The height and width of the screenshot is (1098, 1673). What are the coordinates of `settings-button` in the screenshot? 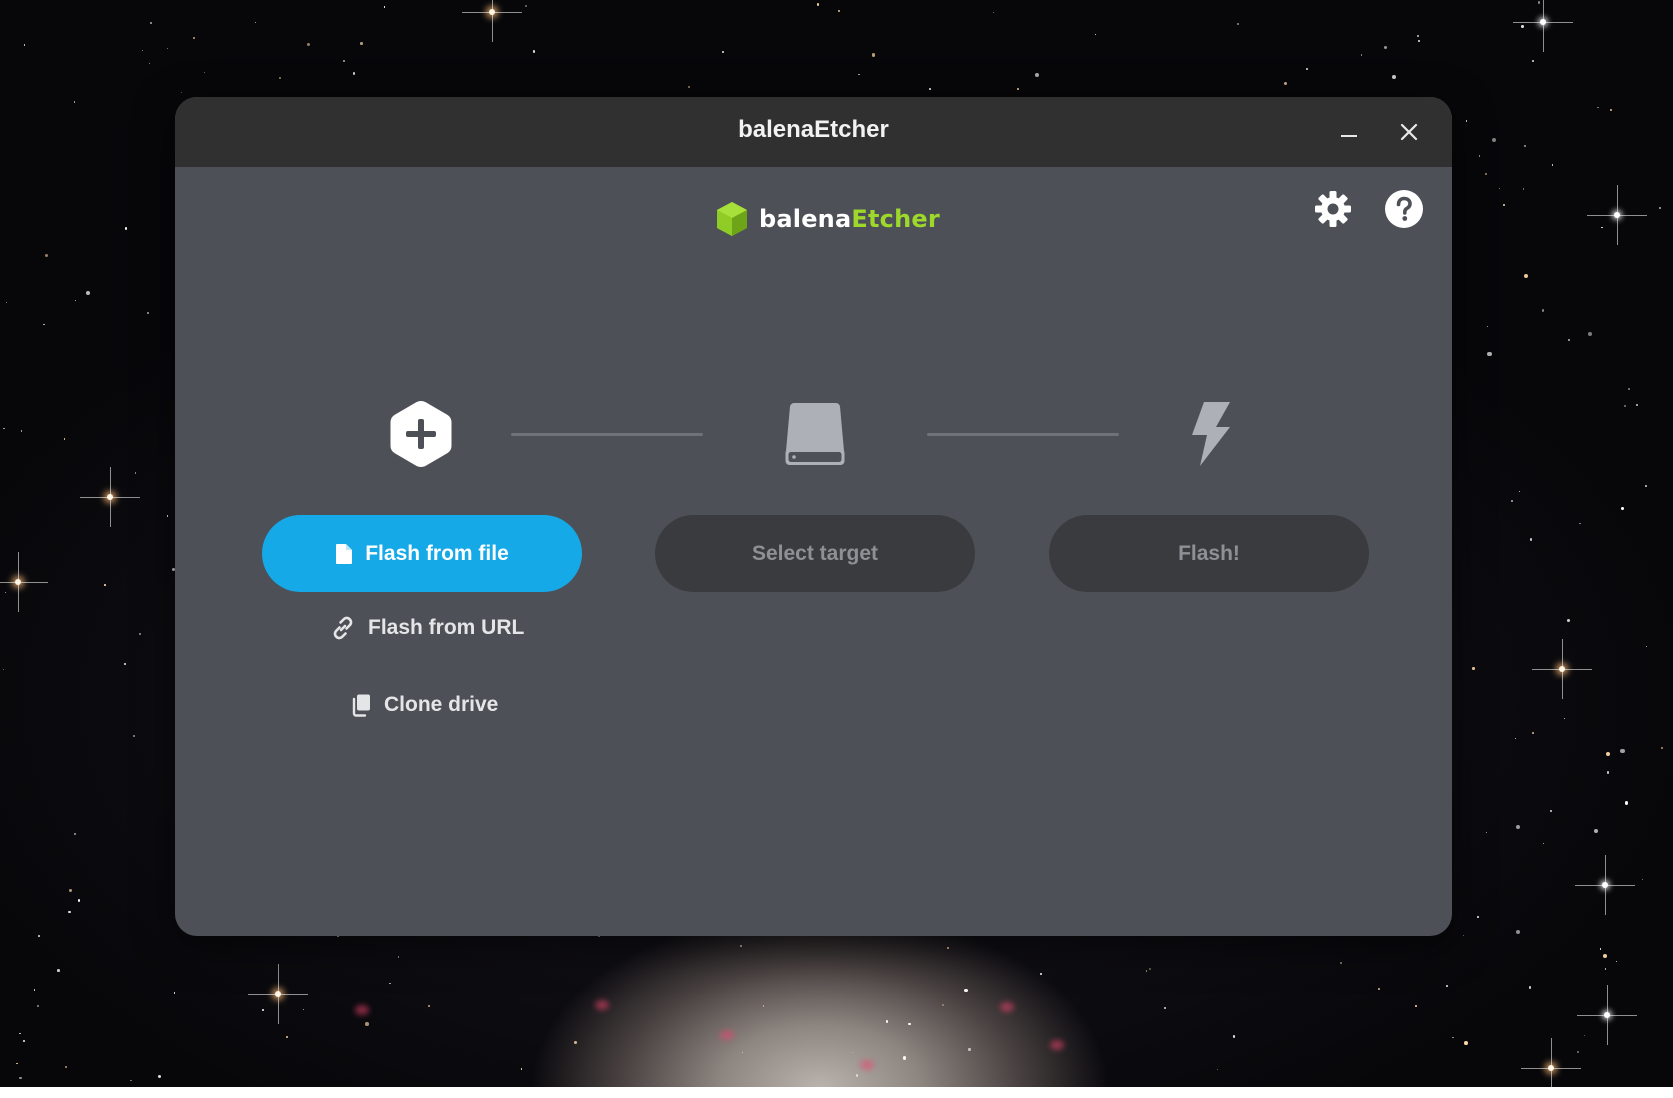 It's located at (1333, 209).